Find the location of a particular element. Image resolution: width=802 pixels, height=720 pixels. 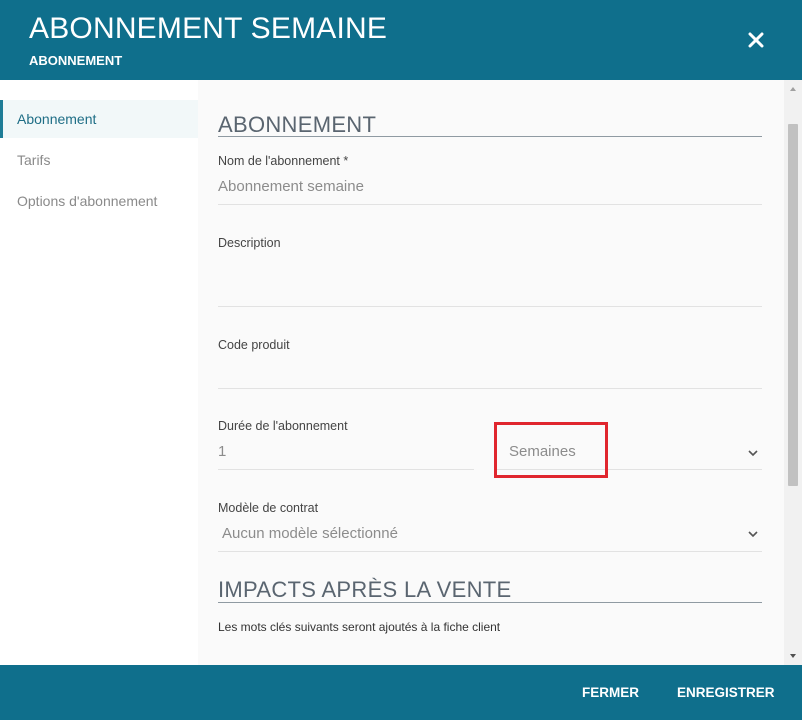

close-dialog-button: FERMER is located at coordinates (610, 692).